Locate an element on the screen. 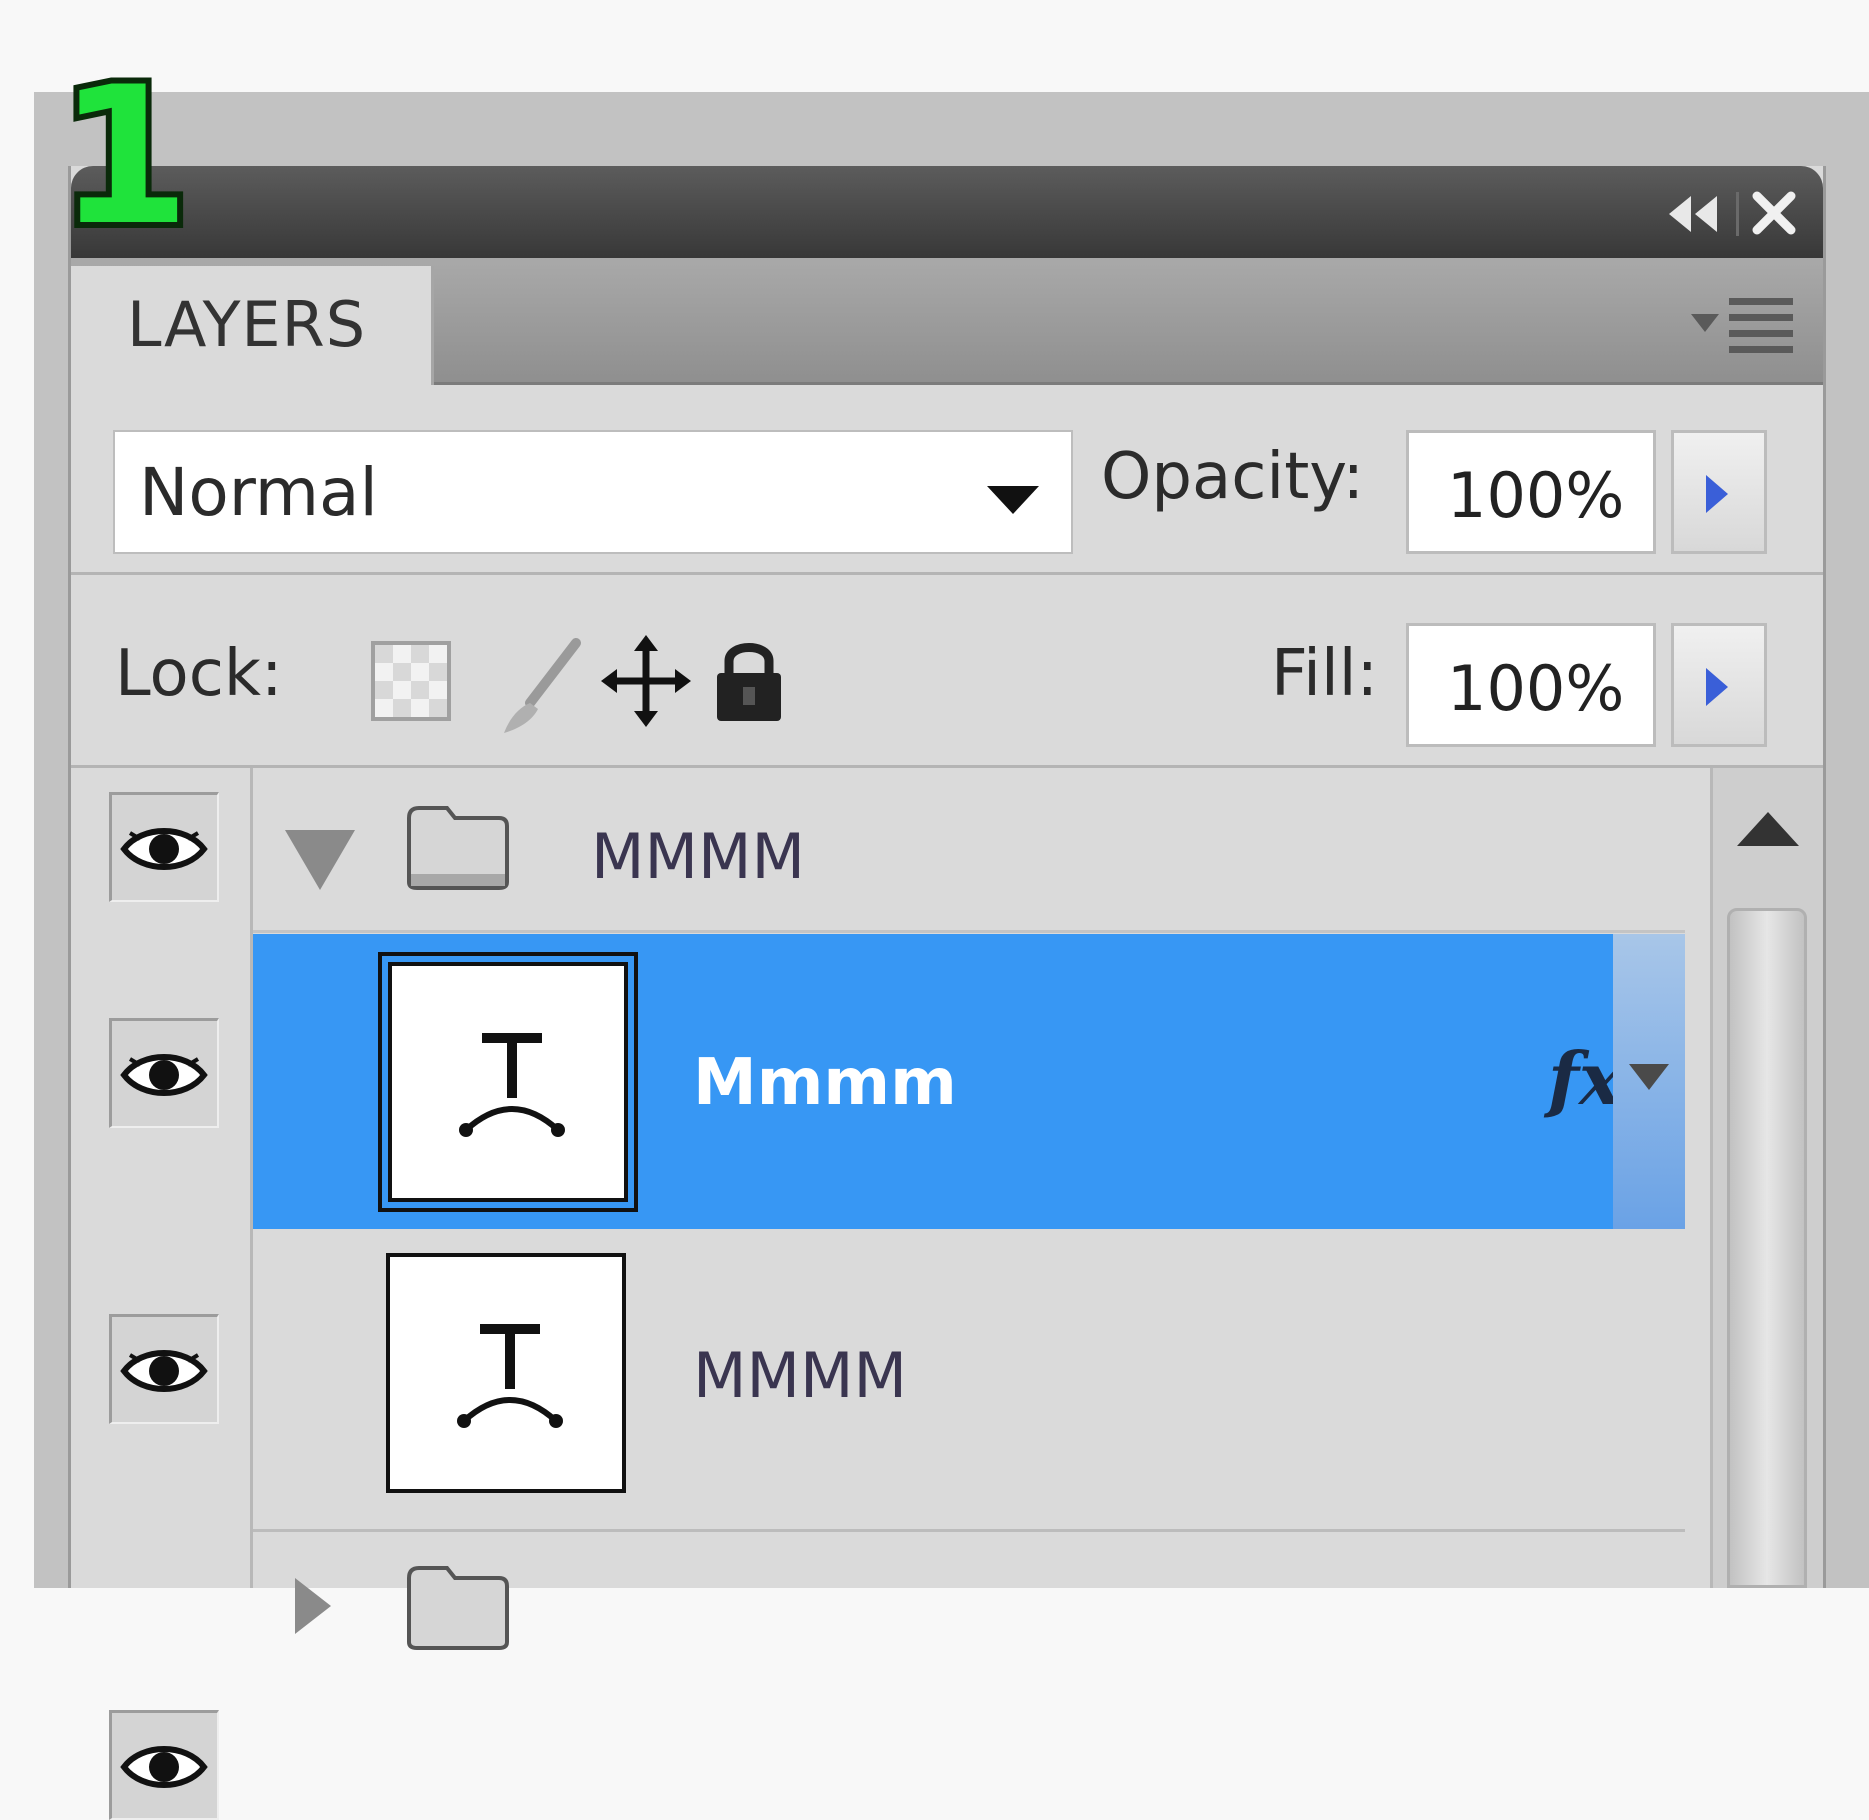  blend-mode-value: Normal is located at coordinates (258, 492).